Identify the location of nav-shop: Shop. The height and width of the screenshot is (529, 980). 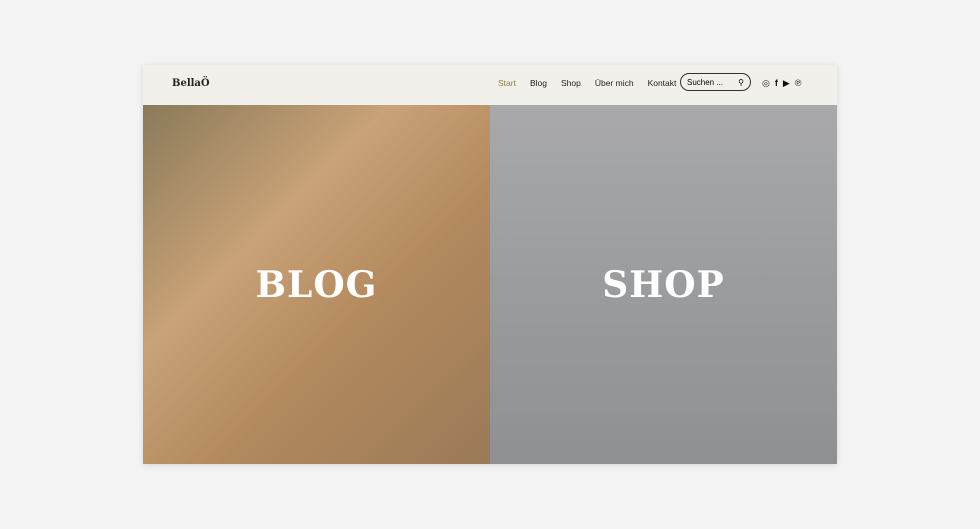
(571, 83).